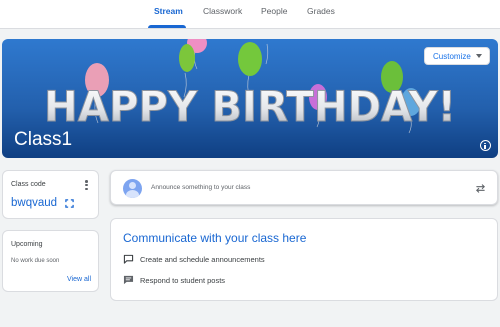  Describe the element at coordinates (274, 11) in the screenshot. I see `tab-people: People` at that location.